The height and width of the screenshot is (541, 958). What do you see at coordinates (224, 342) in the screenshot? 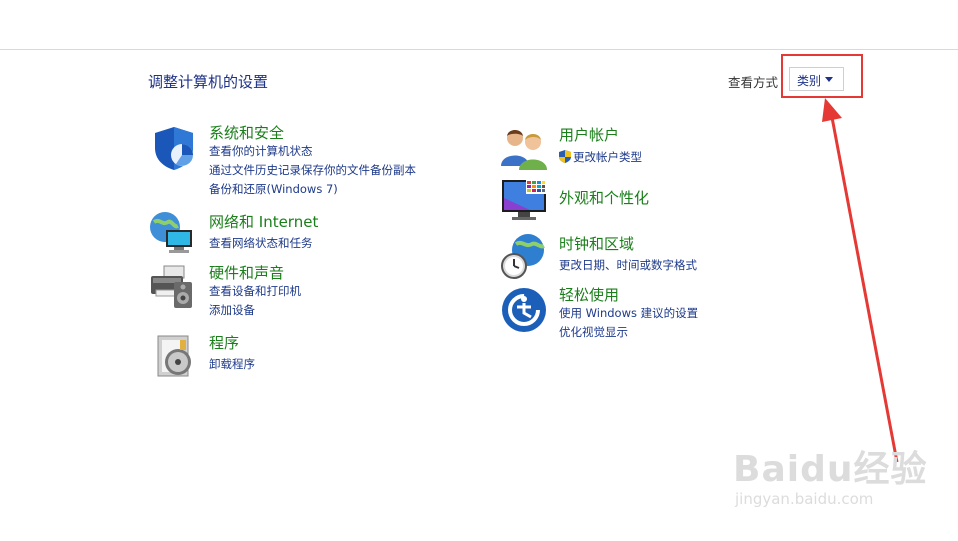
I see `category-title-programs: 程序` at bounding box center [224, 342].